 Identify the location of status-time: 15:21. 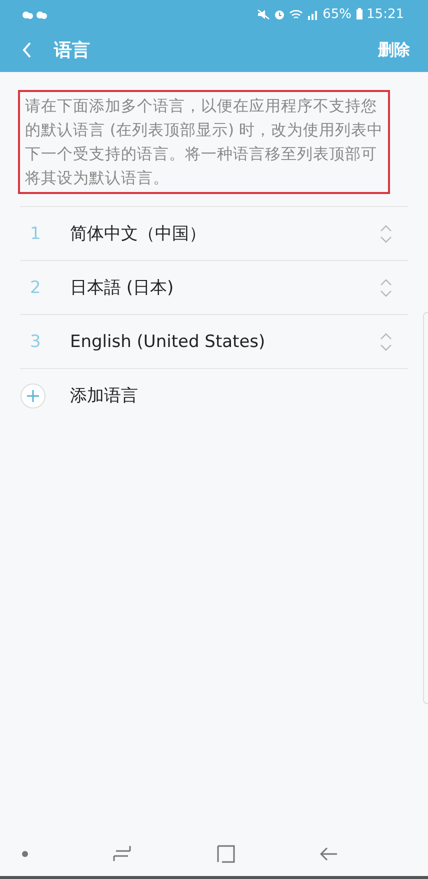
(385, 14).